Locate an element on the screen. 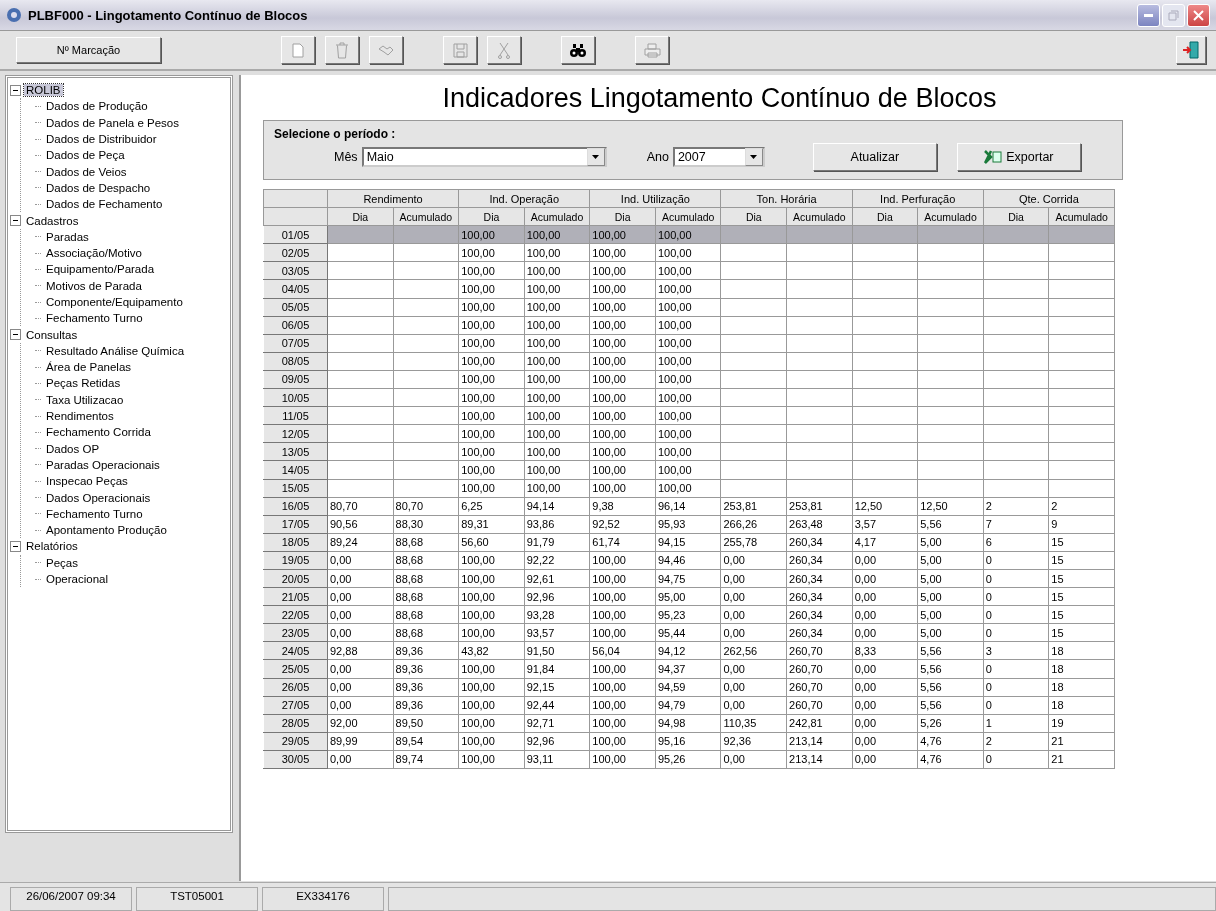 Image resolution: width=1216 pixels, height=911 pixels. table-cell: 92,44 is located at coordinates (557, 705).